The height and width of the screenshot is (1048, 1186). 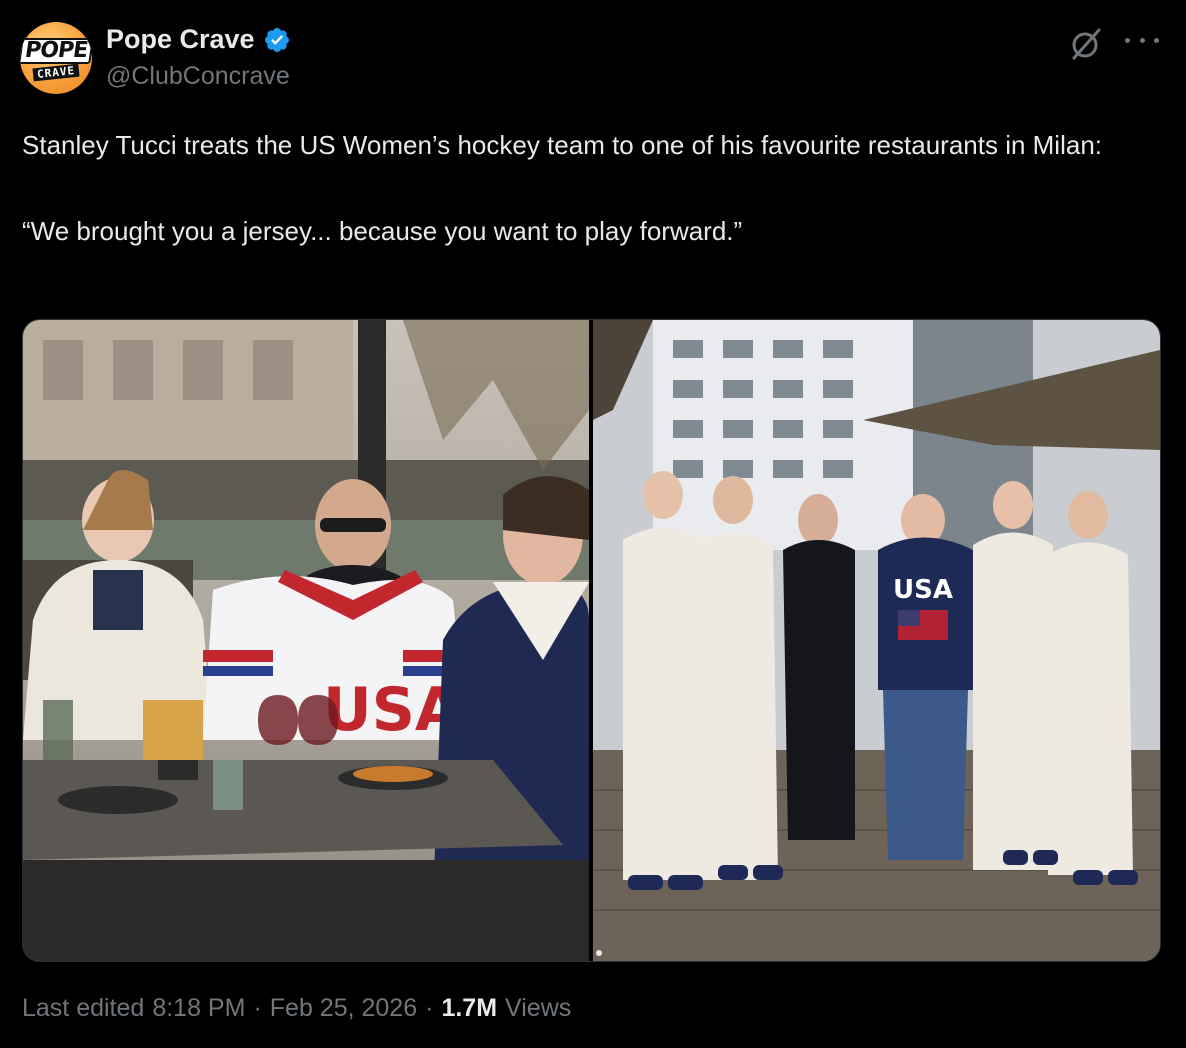 What do you see at coordinates (469, 1008) in the screenshot?
I see `views-count: 1.7M` at bounding box center [469, 1008].